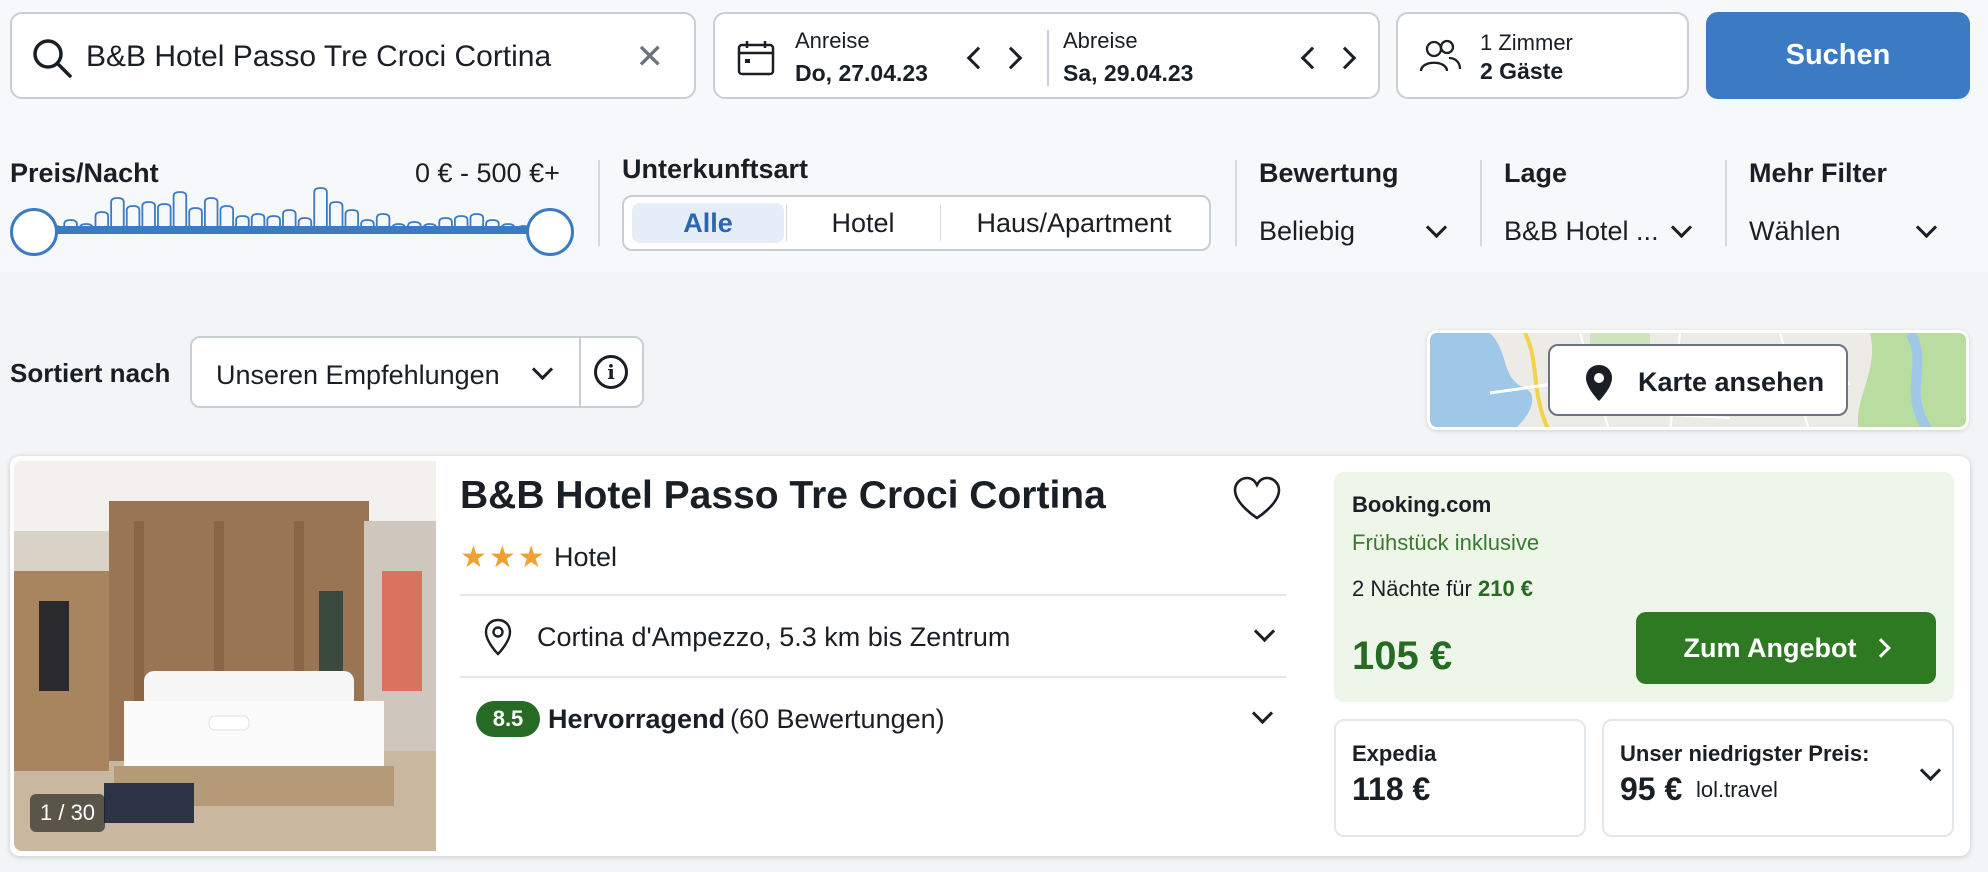 This screenshot has width=1988, height=872. I want to click on search-field: B&B Hotel Passo Tre Croci Cortina ✕, so click(353, 55).